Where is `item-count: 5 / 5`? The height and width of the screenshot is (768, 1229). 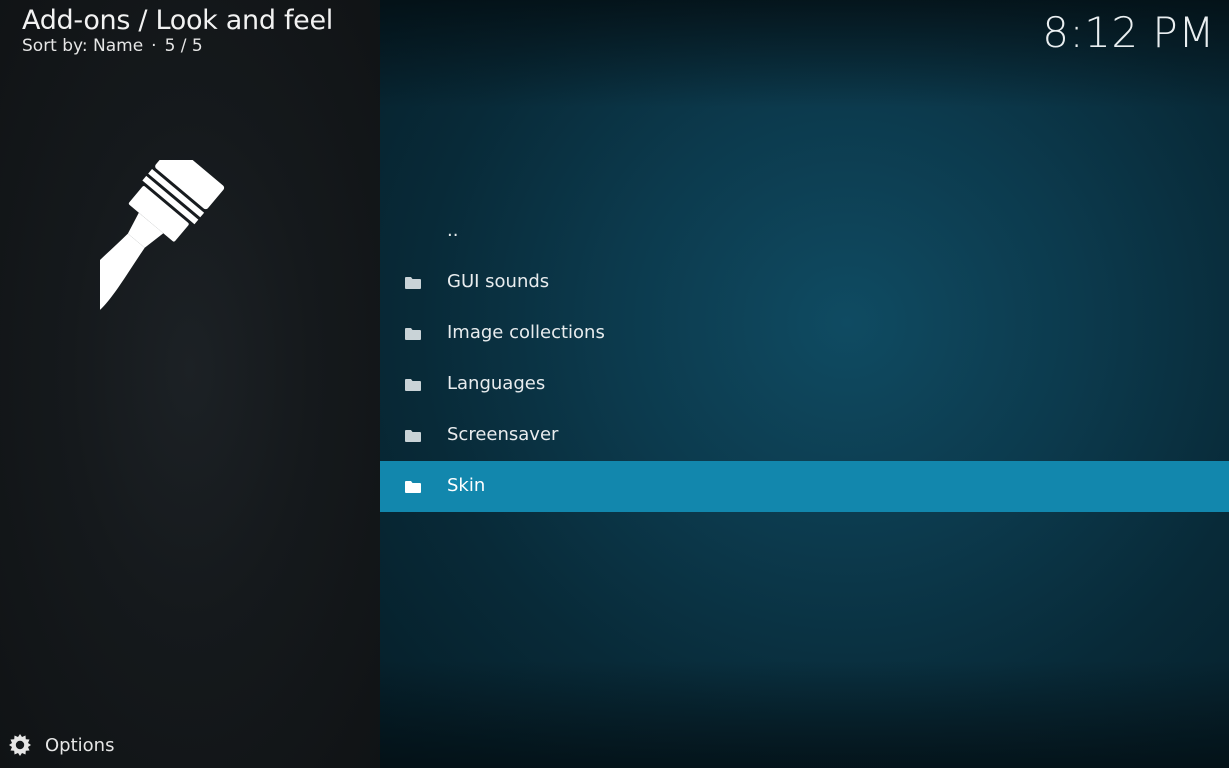 item-count: 5 / 5 is located at coordinates (183, 46).